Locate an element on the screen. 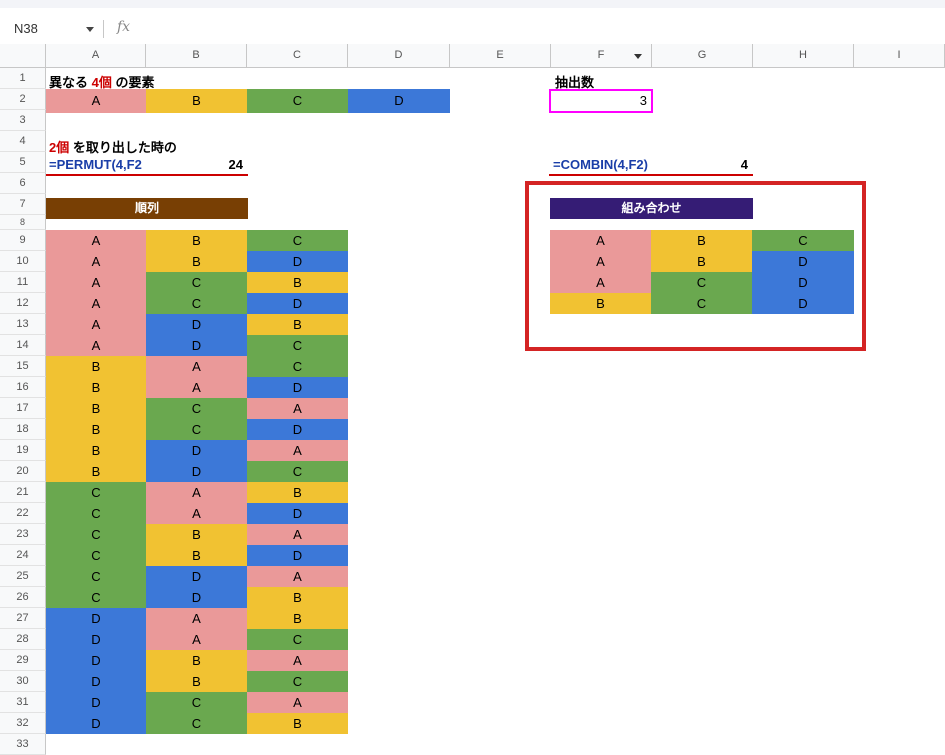 Image resolution: width=945 pixels, height=755 pixels. row-header-31: 31 is located at coordinates (23, 702).